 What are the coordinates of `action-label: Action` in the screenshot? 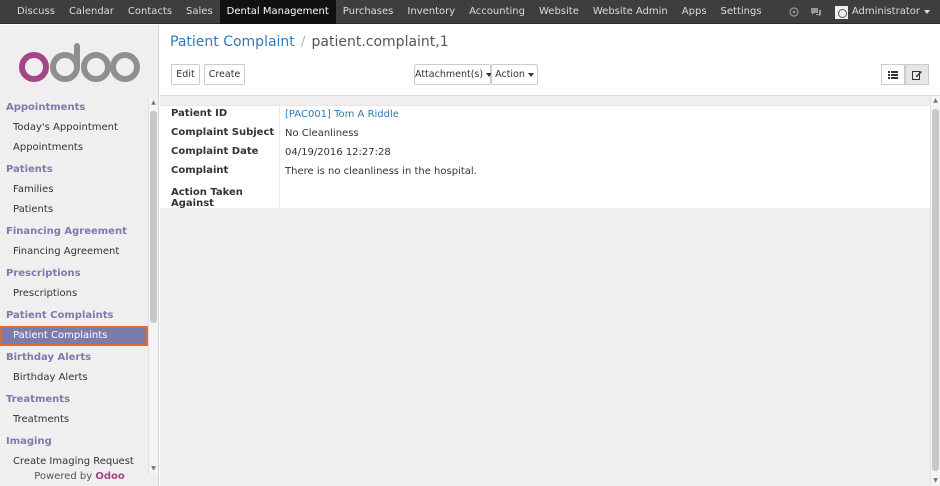 It's located at (510, 74).